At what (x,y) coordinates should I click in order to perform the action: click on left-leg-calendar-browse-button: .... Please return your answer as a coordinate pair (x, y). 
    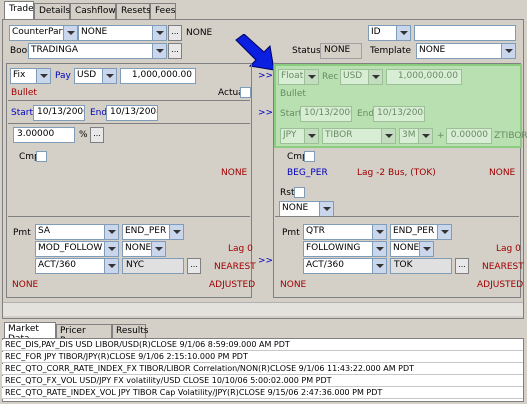
    Looking at the image, I should click on (194, 266).